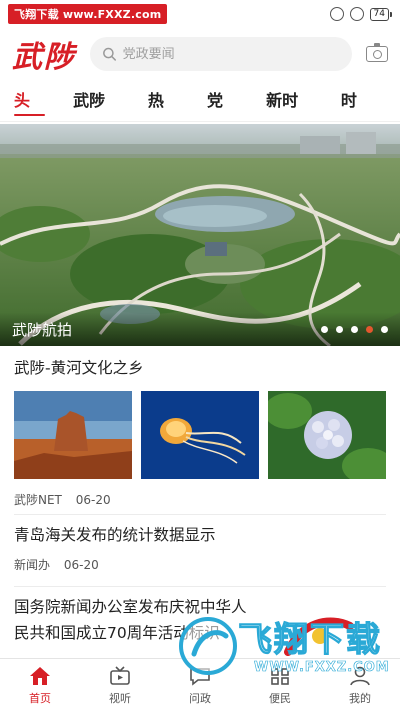 The width and height of the screenshot is (400, 712). What do you see at coordinates (132, 620) in the screenshot?
I see `news-title: 国务院新闻办公室发布庆祝中华人民共和国成立70周年活动标识` at bounding box center [132, 620].